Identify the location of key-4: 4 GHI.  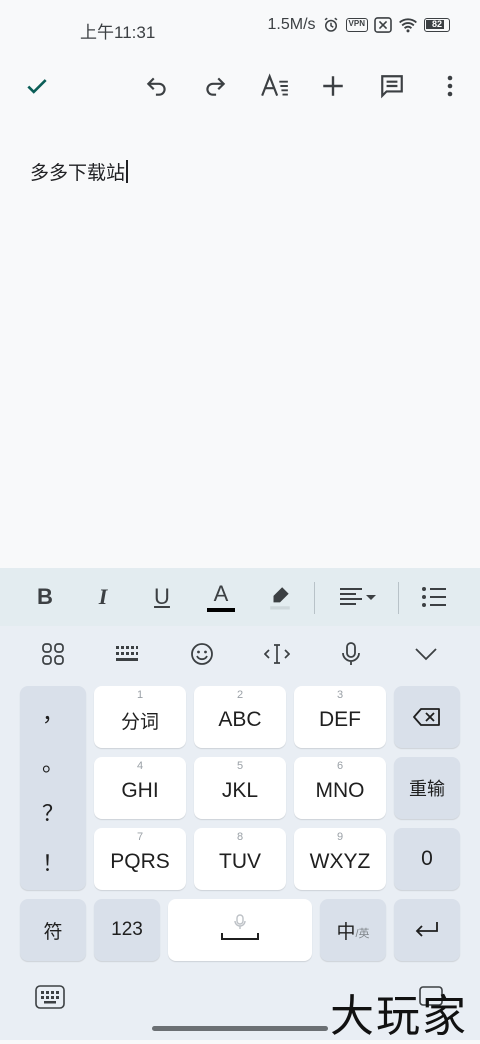
(140, 788).